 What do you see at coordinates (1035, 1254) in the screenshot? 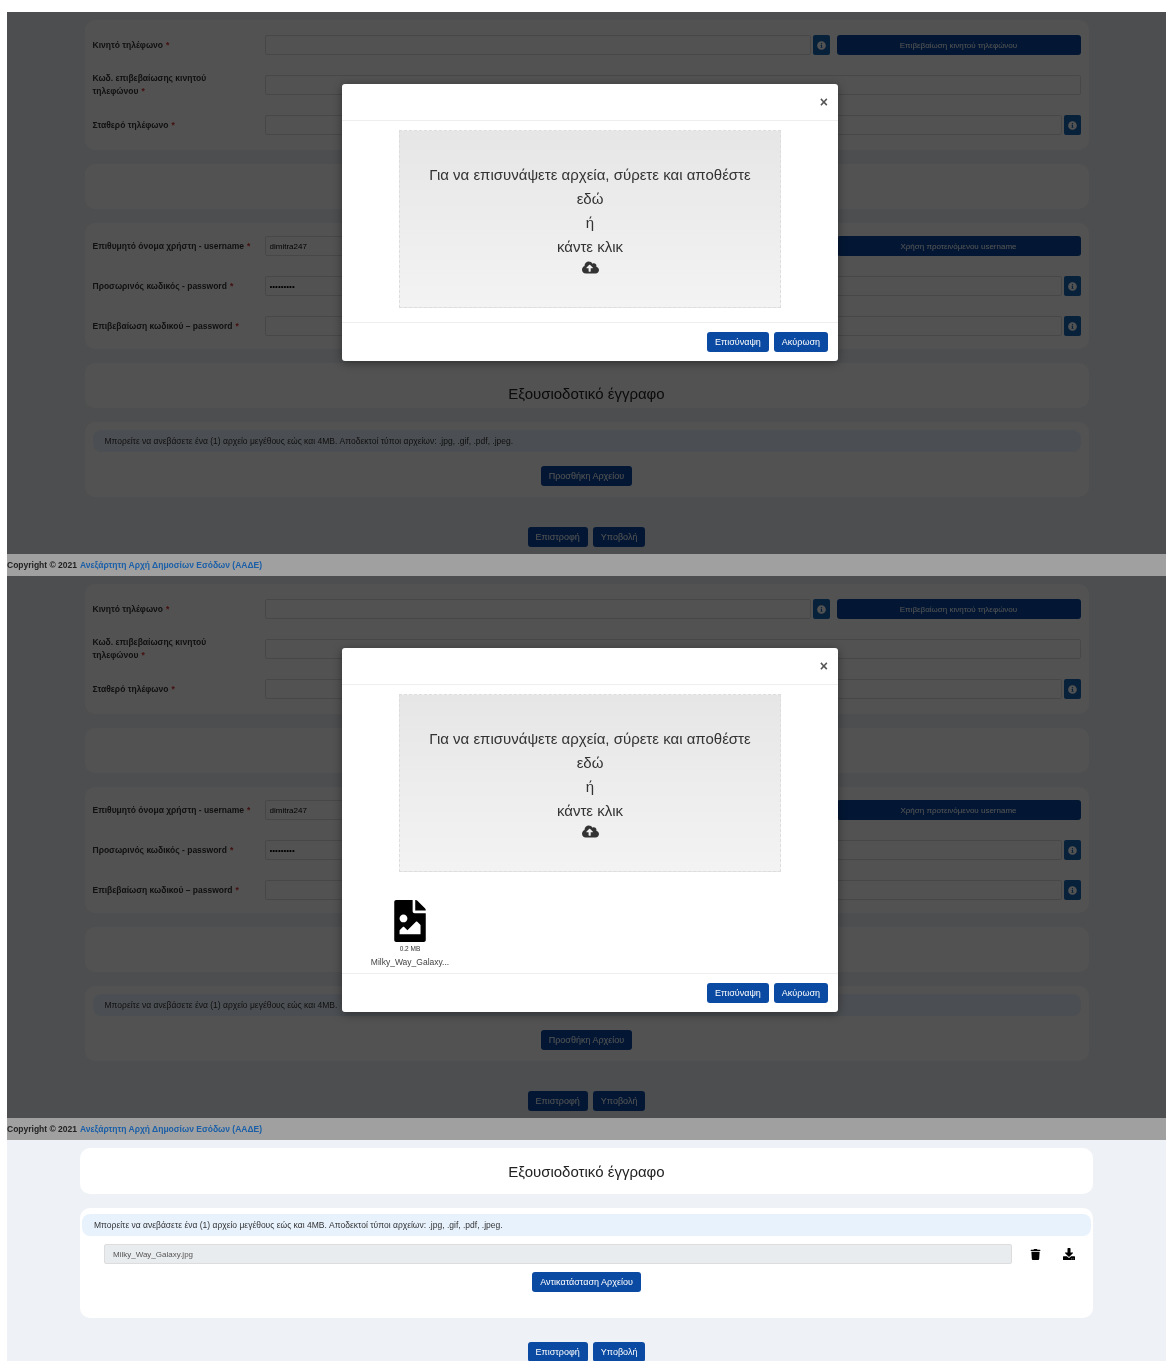
I see `trash-icon` at bounding box center [1035, 1254].